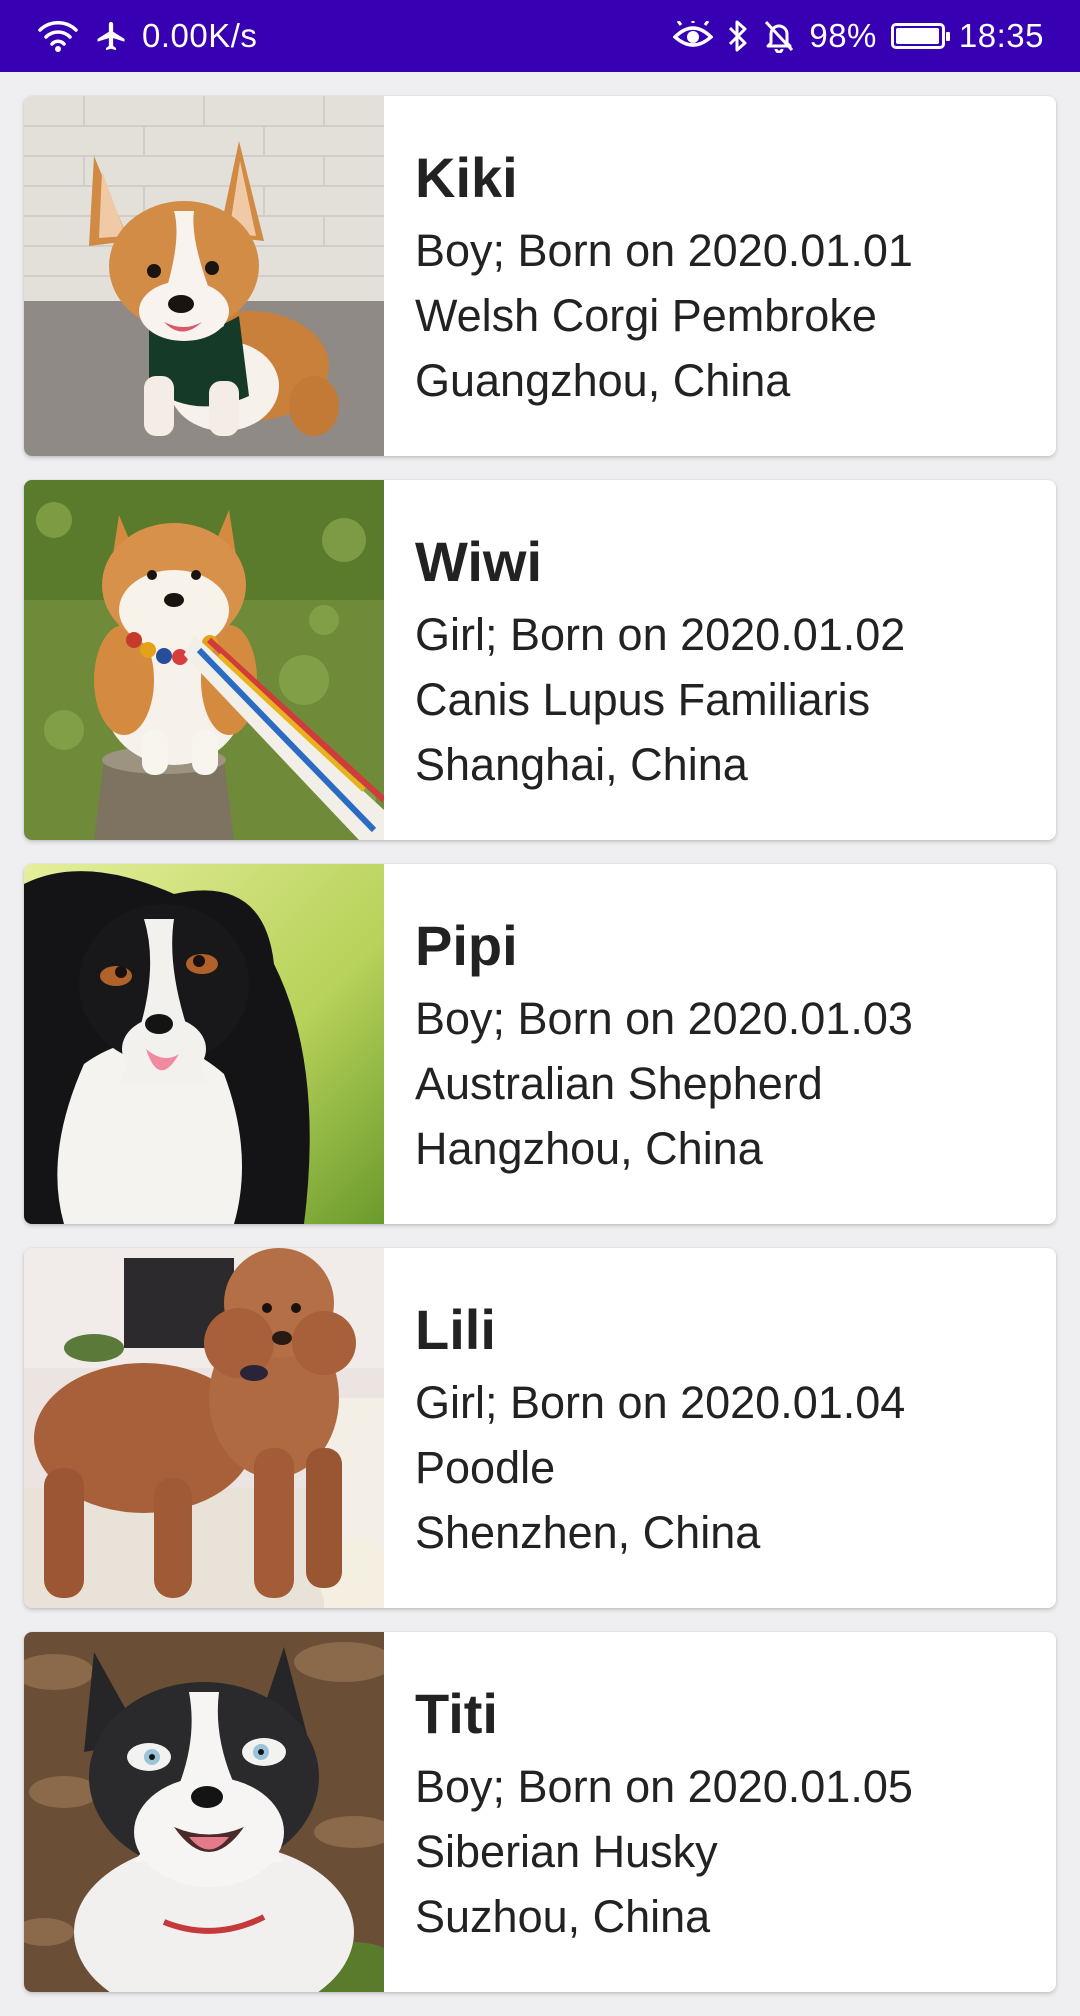 The image size is (1080, 2016). Describe the element at coordinates (111, 36) in the screenshot. I see `airplane-icon` at that location.